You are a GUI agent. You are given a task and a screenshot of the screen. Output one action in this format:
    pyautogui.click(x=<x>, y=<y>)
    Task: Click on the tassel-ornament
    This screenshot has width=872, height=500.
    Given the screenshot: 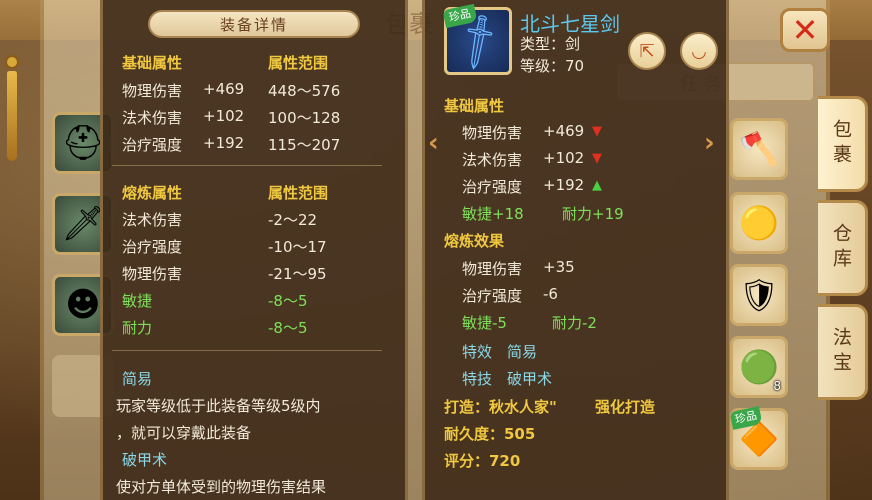 What is the action you would take?
    pyautogui.click(x=12, y=110)
    